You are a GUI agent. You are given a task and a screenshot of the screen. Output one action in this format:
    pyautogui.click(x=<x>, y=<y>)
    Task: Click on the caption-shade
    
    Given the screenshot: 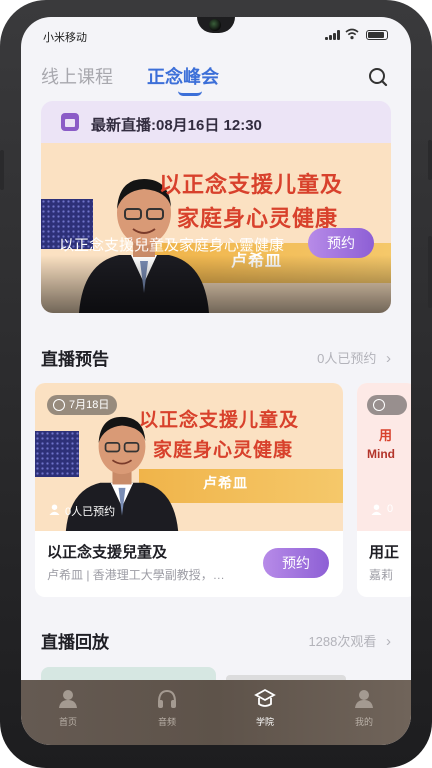 What is the action you would take?
    pyautogui.click(x=216, y=284)
    